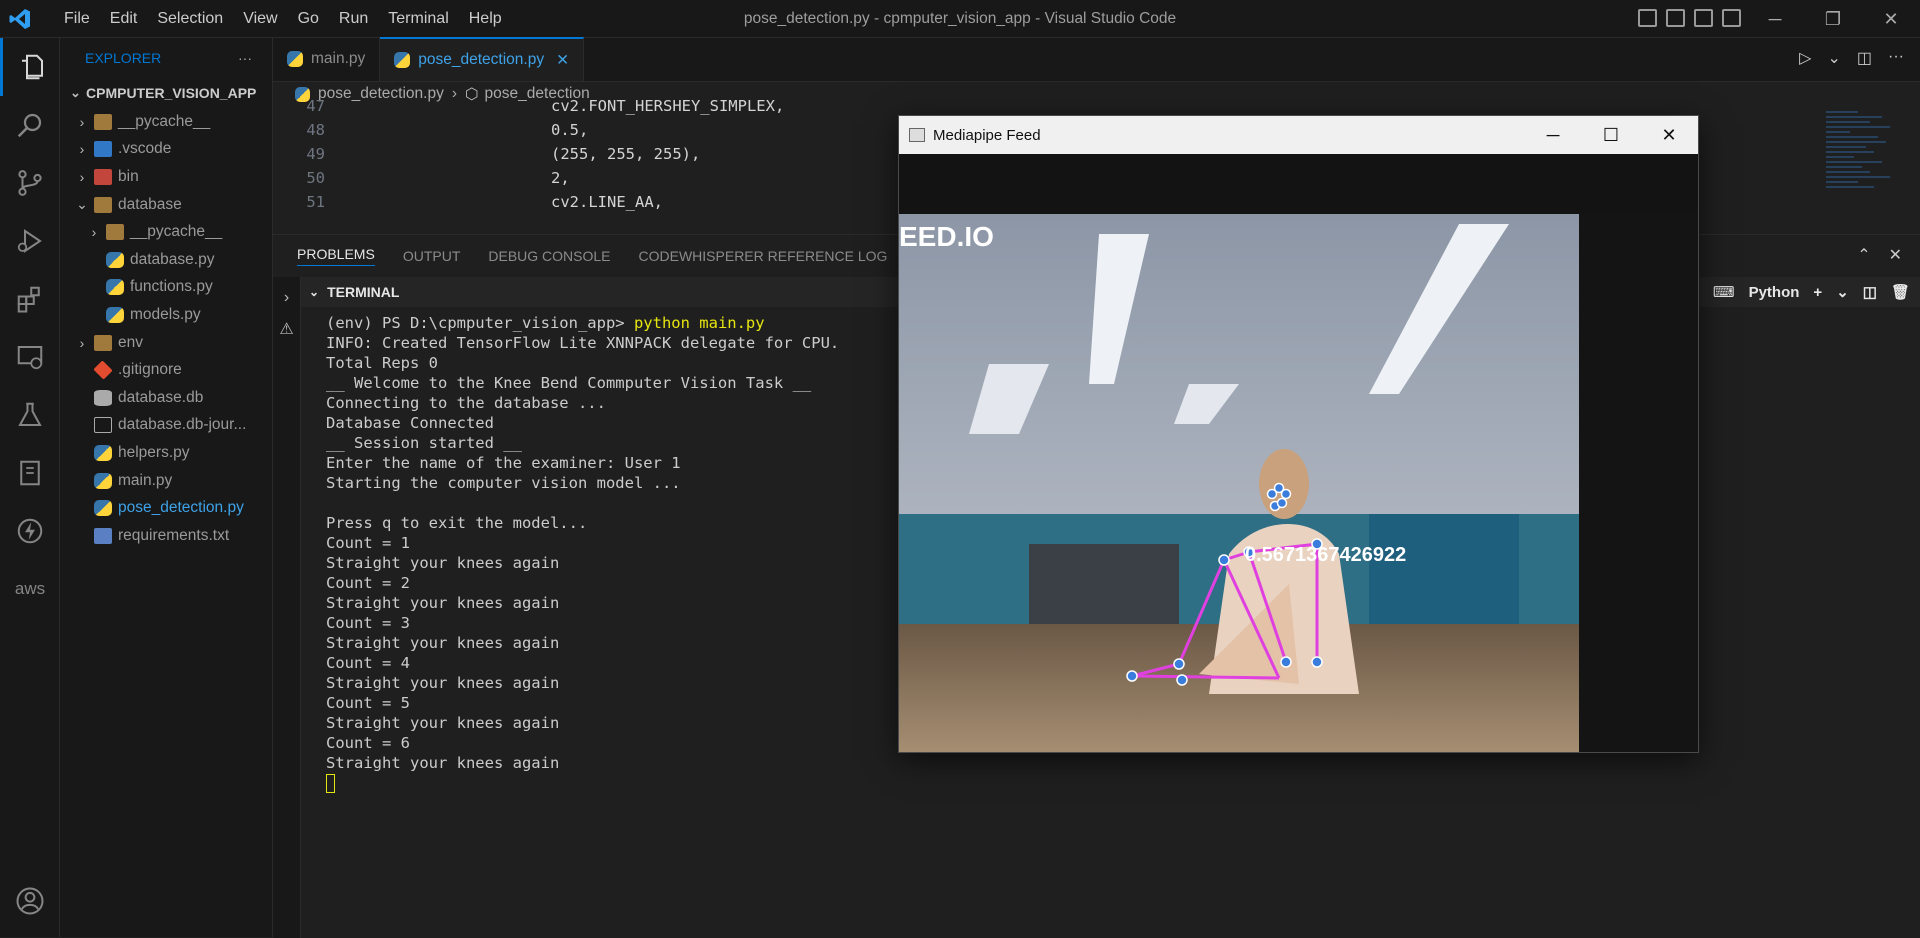  I want to click on menu-item-selection: Selection, so click(190, 19).